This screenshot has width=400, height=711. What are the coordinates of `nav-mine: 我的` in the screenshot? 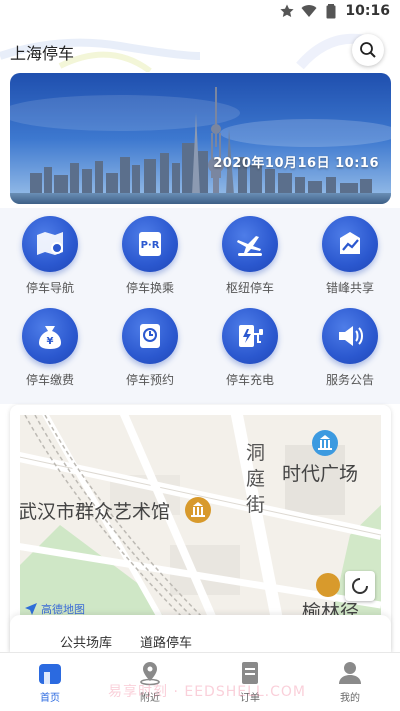 It's located at (350, 682).